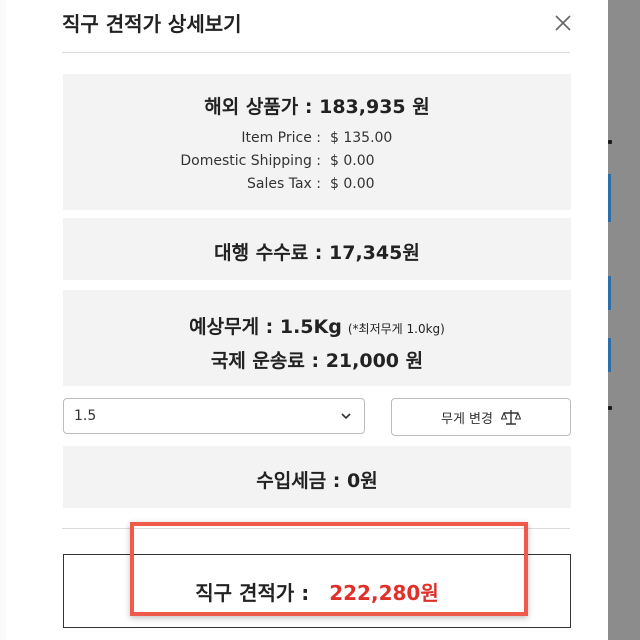  What do you see at coordinates (317, 361) in the screenshot?
I see `intl-shipping-text: 국제 운송료 : 21,000 원` at bounding box center [317, 361].